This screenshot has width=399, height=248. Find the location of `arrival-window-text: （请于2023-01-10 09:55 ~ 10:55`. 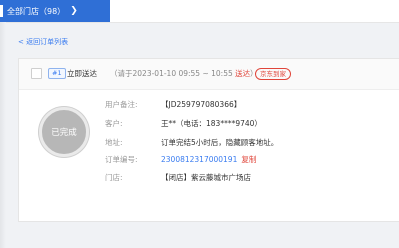

arrival-window-text: （请于2023-01-10 09:55 ~ 10:55 is located at coordinates (173, 73).